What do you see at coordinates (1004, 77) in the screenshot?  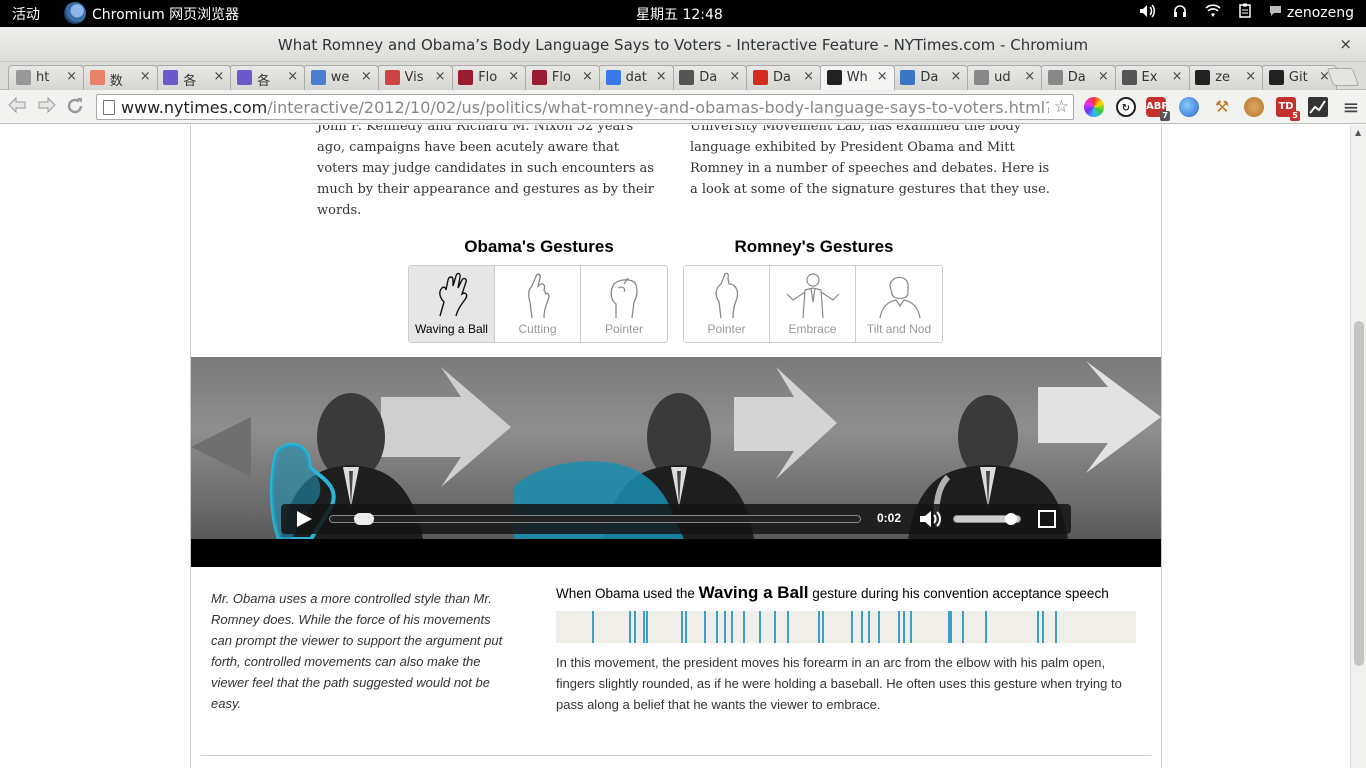 I see `tab: ud ×` at bounding box center [1004, 77].